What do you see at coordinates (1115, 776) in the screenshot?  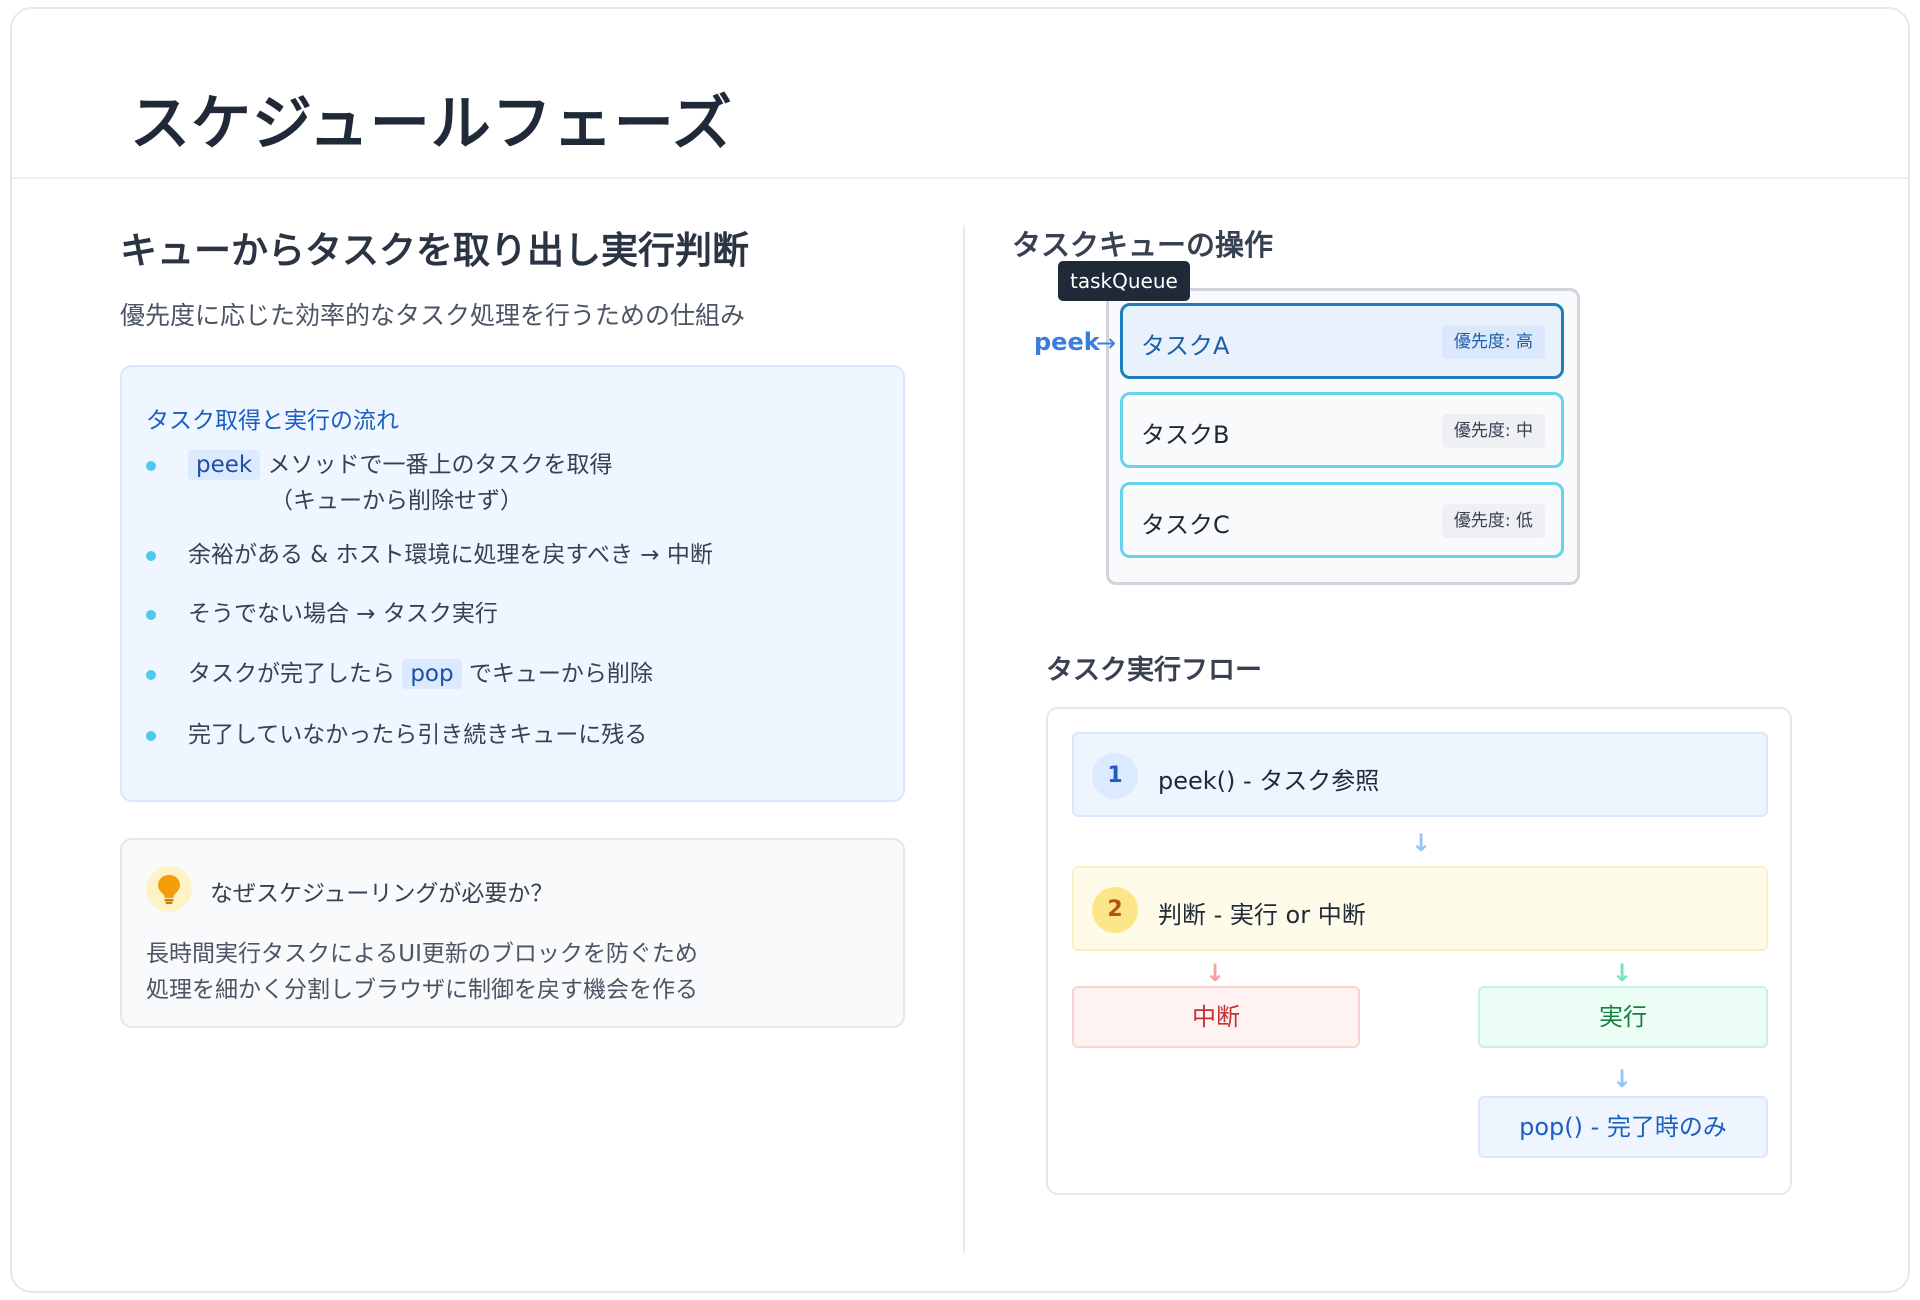 I see `step-number: 1` at bounding box center [1115, 776].